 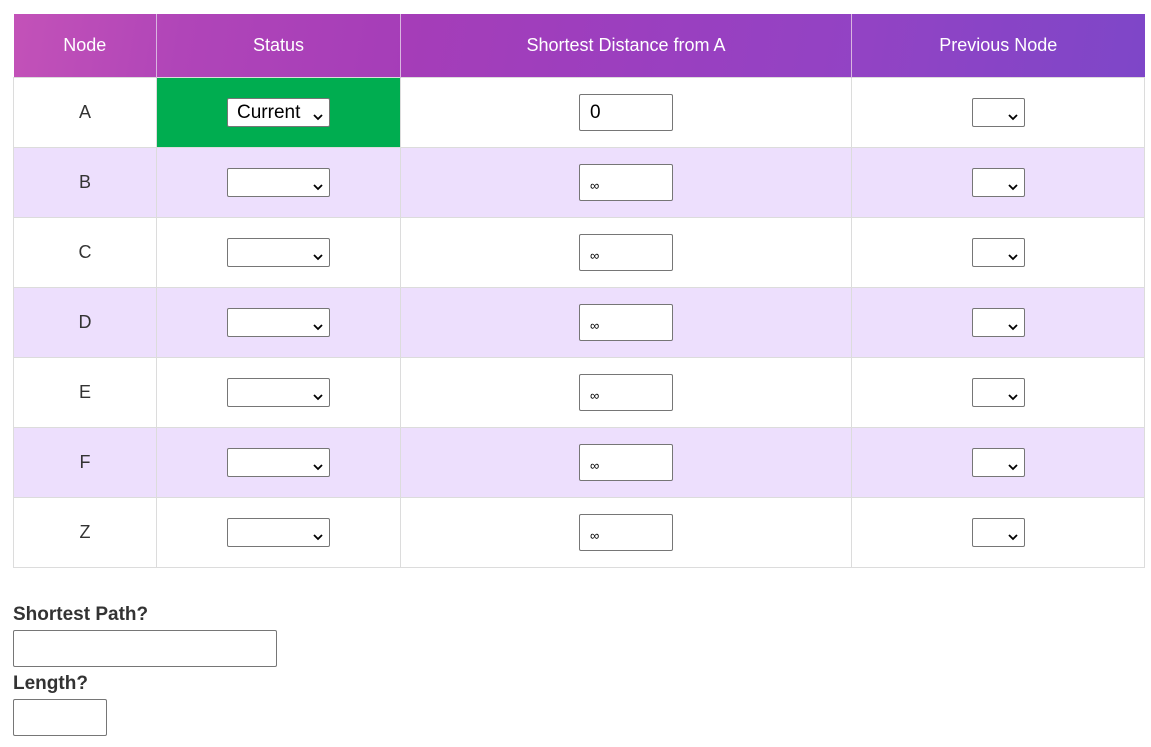 What do you see at coordinates (595, 112) in the screenshot?
I see `distance-value: 0` at bounding box center [595, 112].